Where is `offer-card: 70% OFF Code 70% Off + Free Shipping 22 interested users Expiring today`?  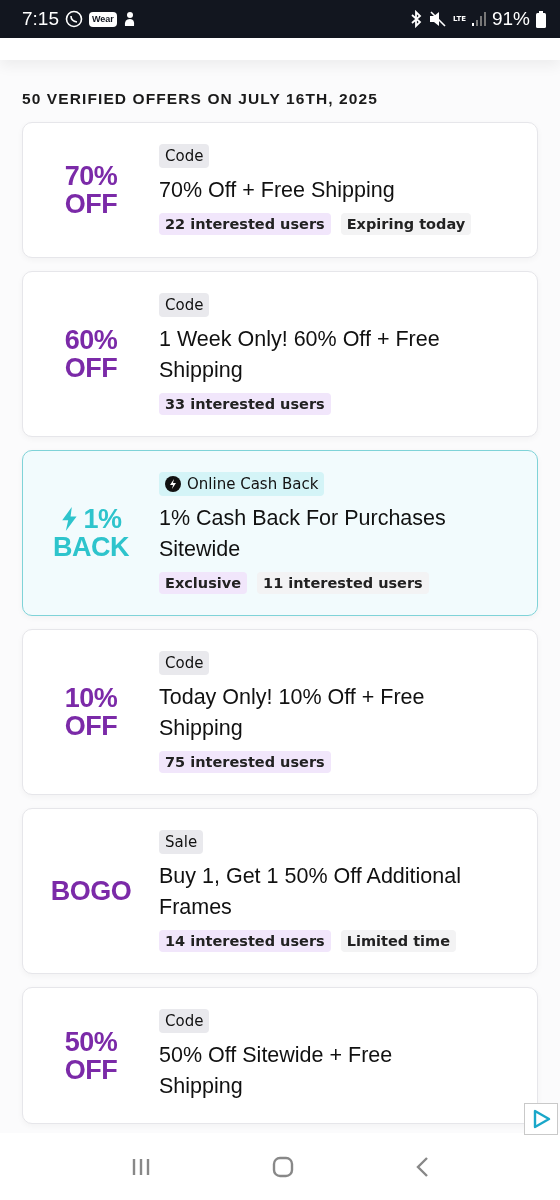
offer-card: 70% OFF Code 70% Off + Free Shipping 22 interested users Expiring today is located at coordinates (280, 190).